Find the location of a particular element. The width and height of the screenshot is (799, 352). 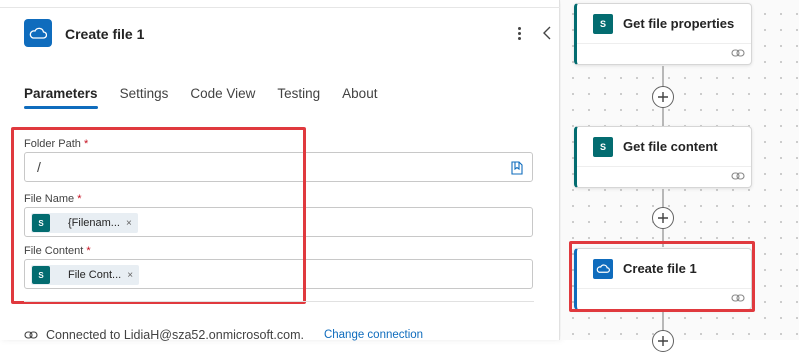

node-highlight-box is located at coordinates (662, 276).